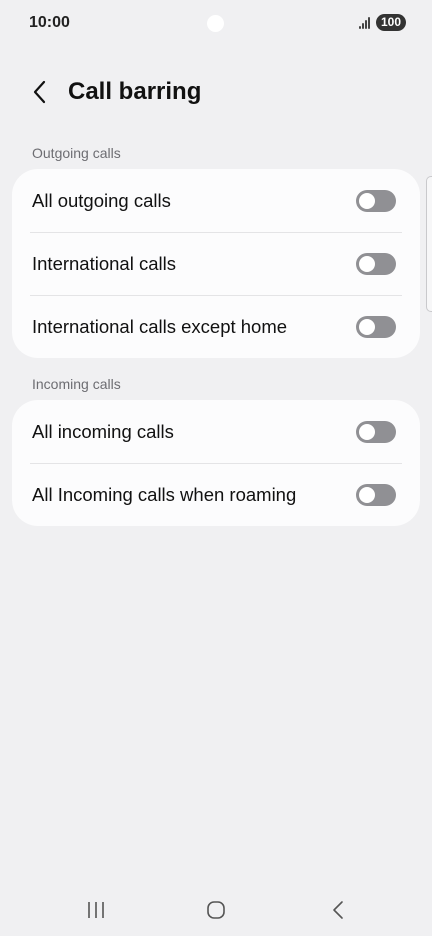 The width and height of the screenshot is (432, 936). Describe the element at coordinates (429, 244) in the screenshot. I see `edge-panel-handle` at that location.